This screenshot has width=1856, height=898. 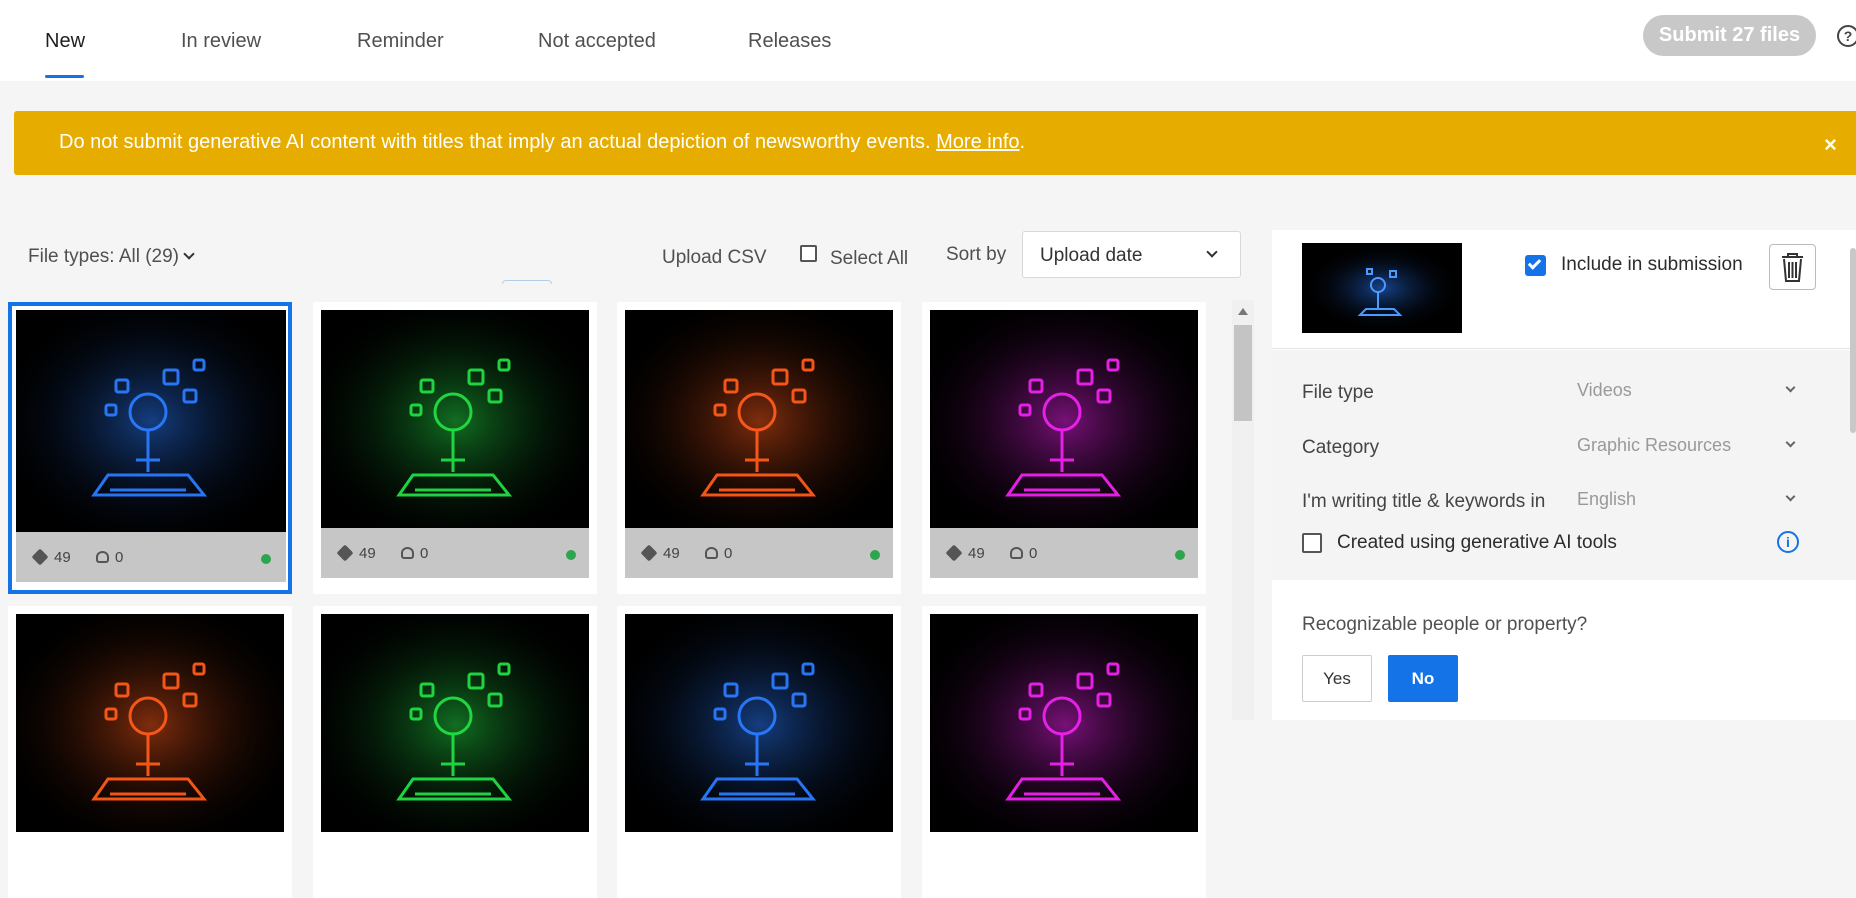 What do you see at coordinates (1445, 624) in the screenshot?
I see `recognizable-label: Recognizable people or property?` at bounding box center [1445, 624].